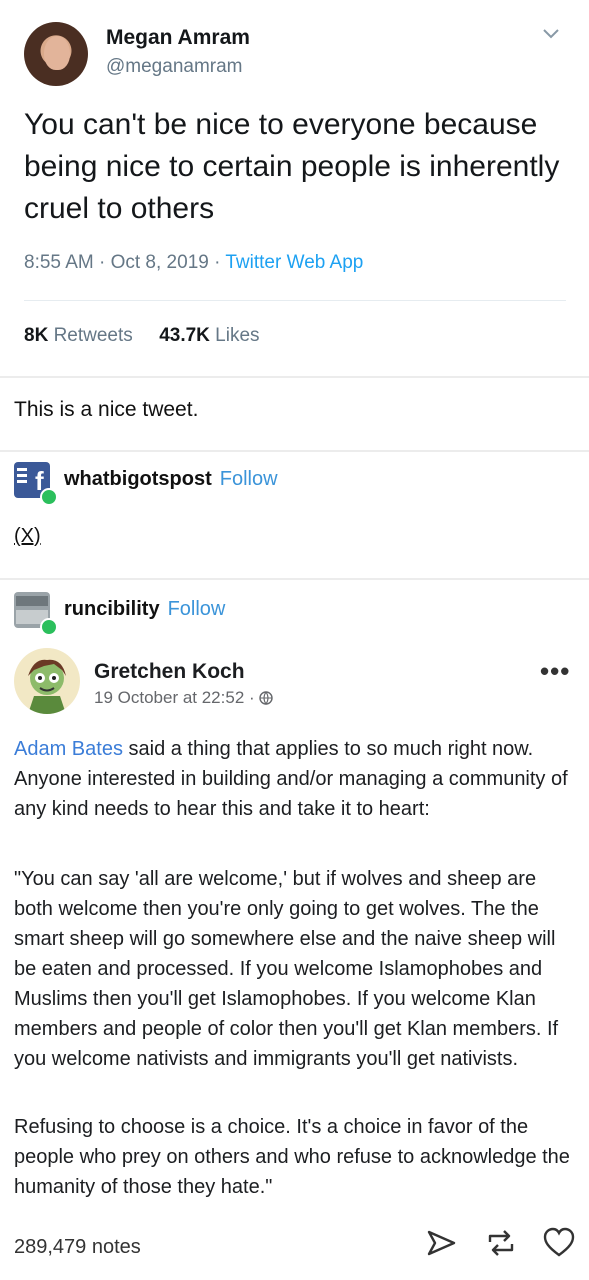  Describe the element at coordinates (138, 479) in the screenshot. I see `blog-name: whatbigotspost` at that location.